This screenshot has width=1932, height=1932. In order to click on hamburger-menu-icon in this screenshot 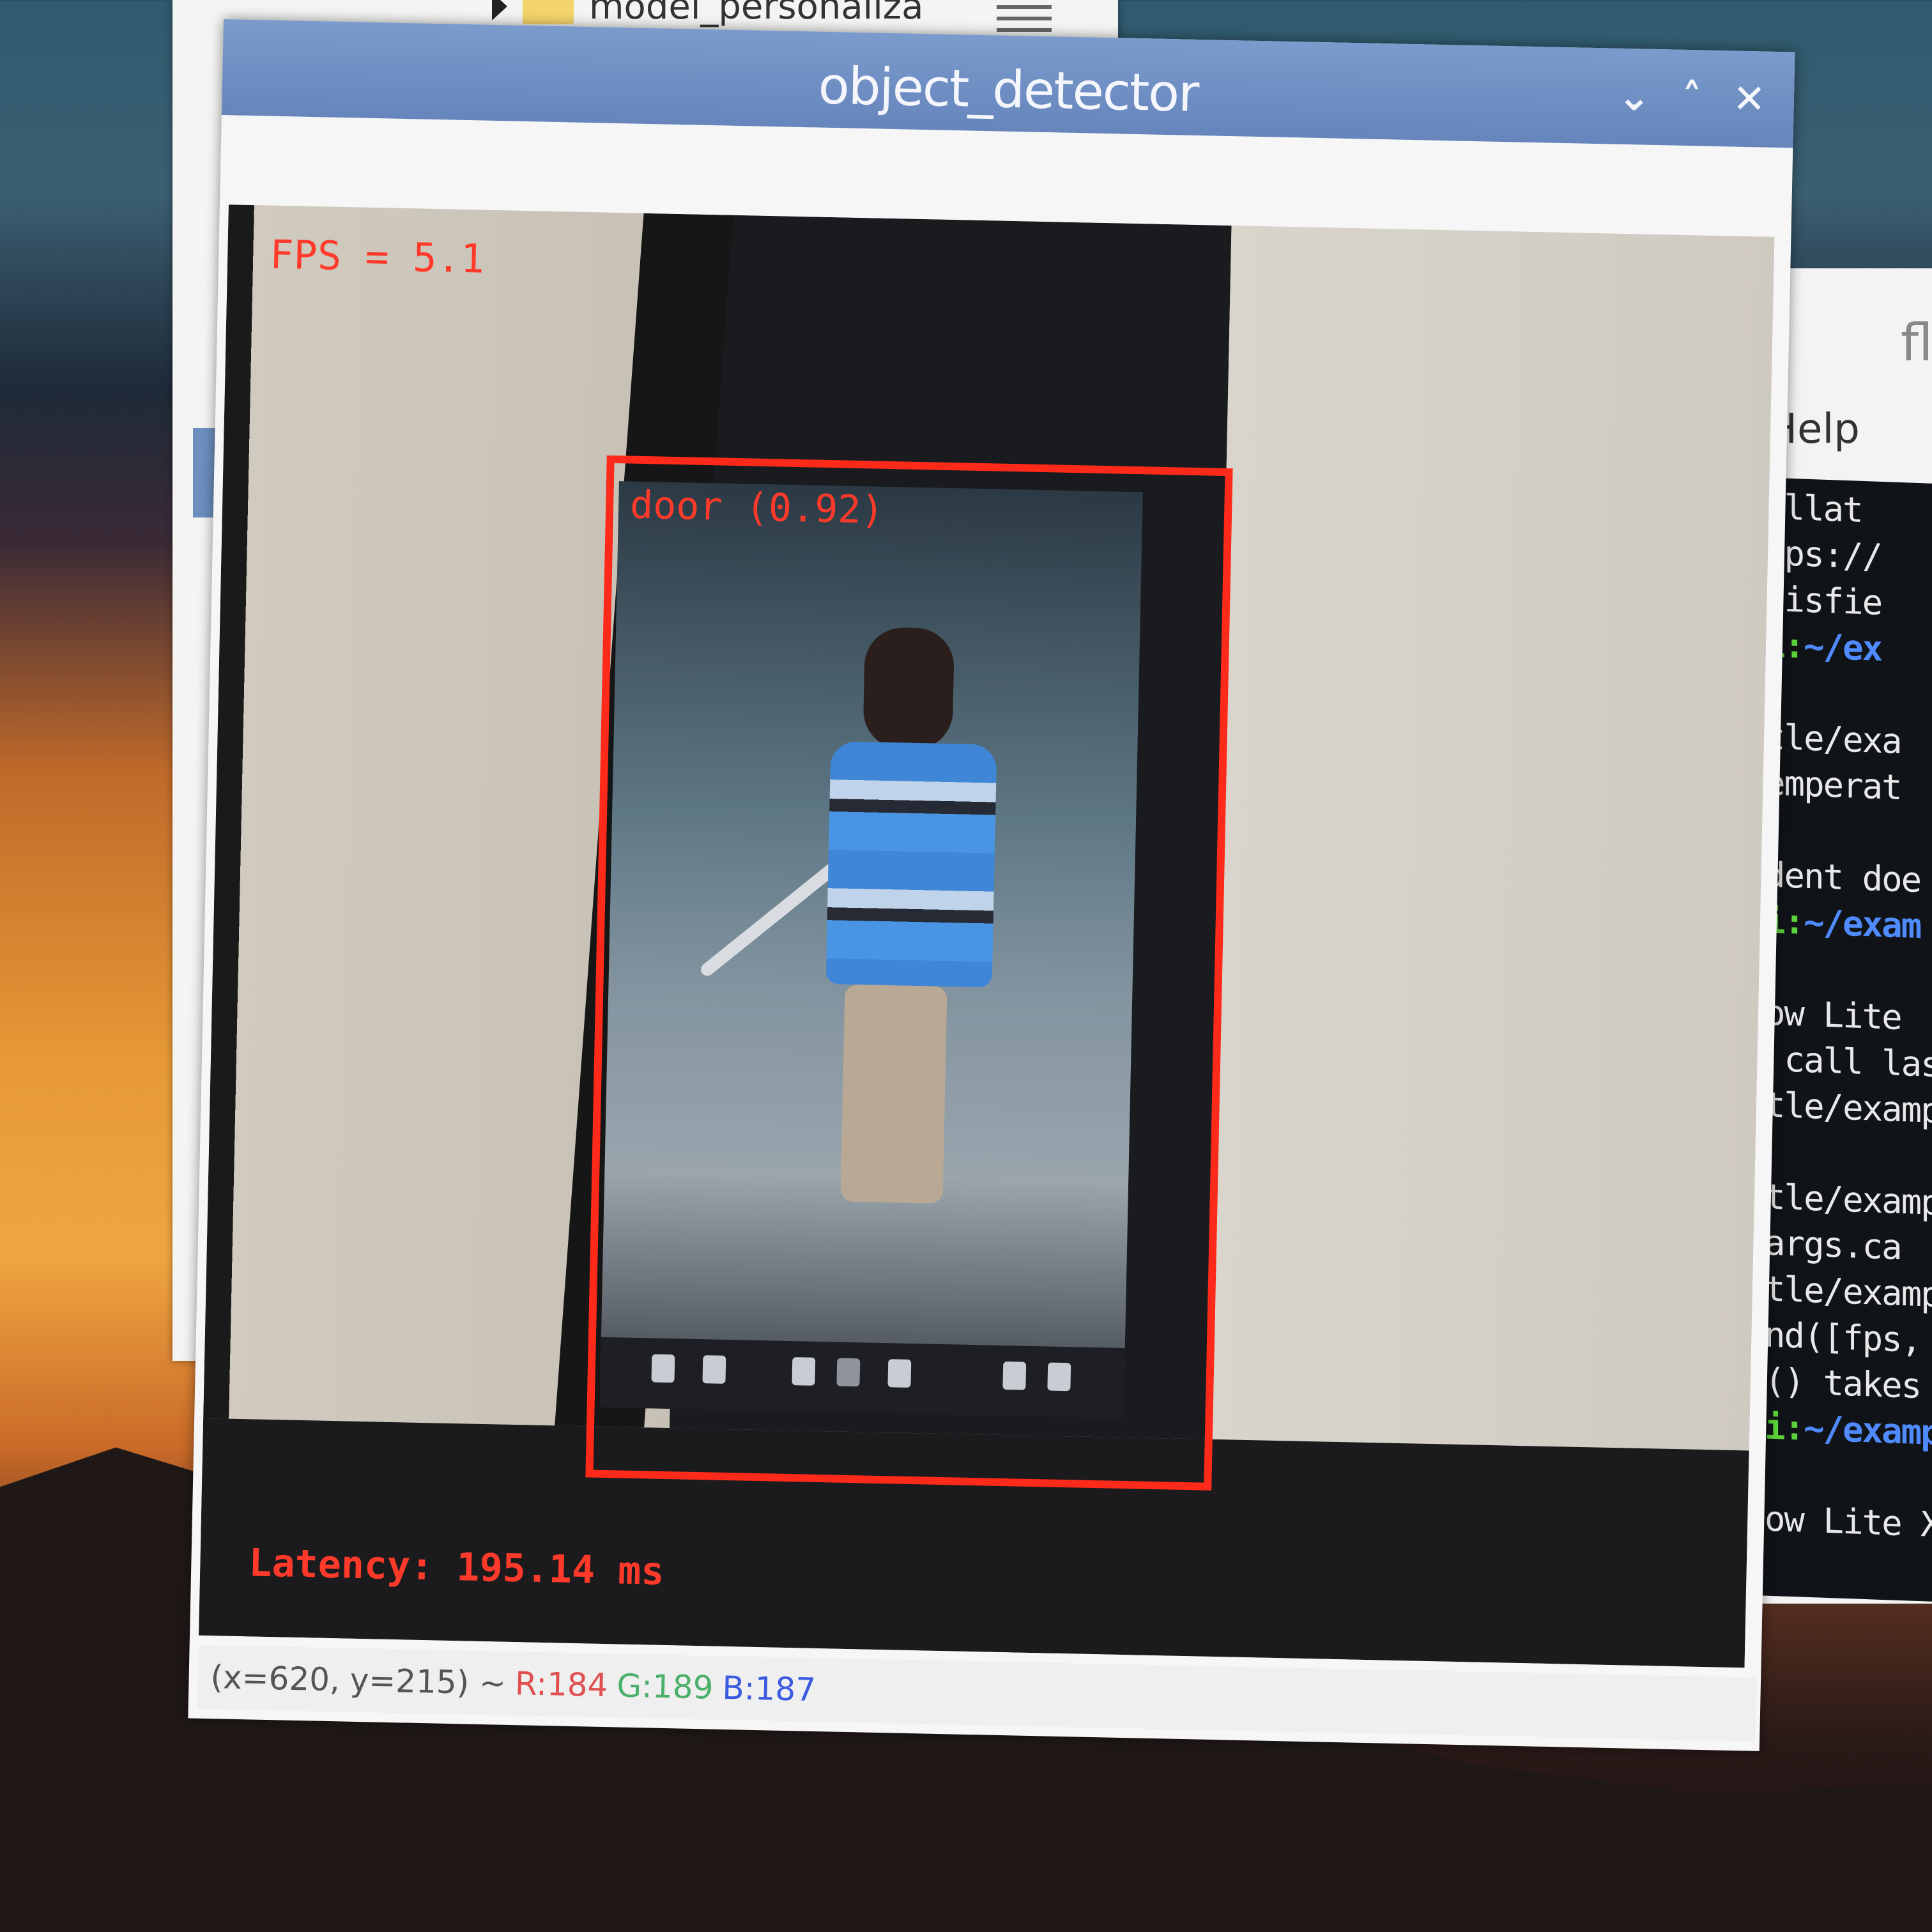, I will do `click(1024, 18)`.